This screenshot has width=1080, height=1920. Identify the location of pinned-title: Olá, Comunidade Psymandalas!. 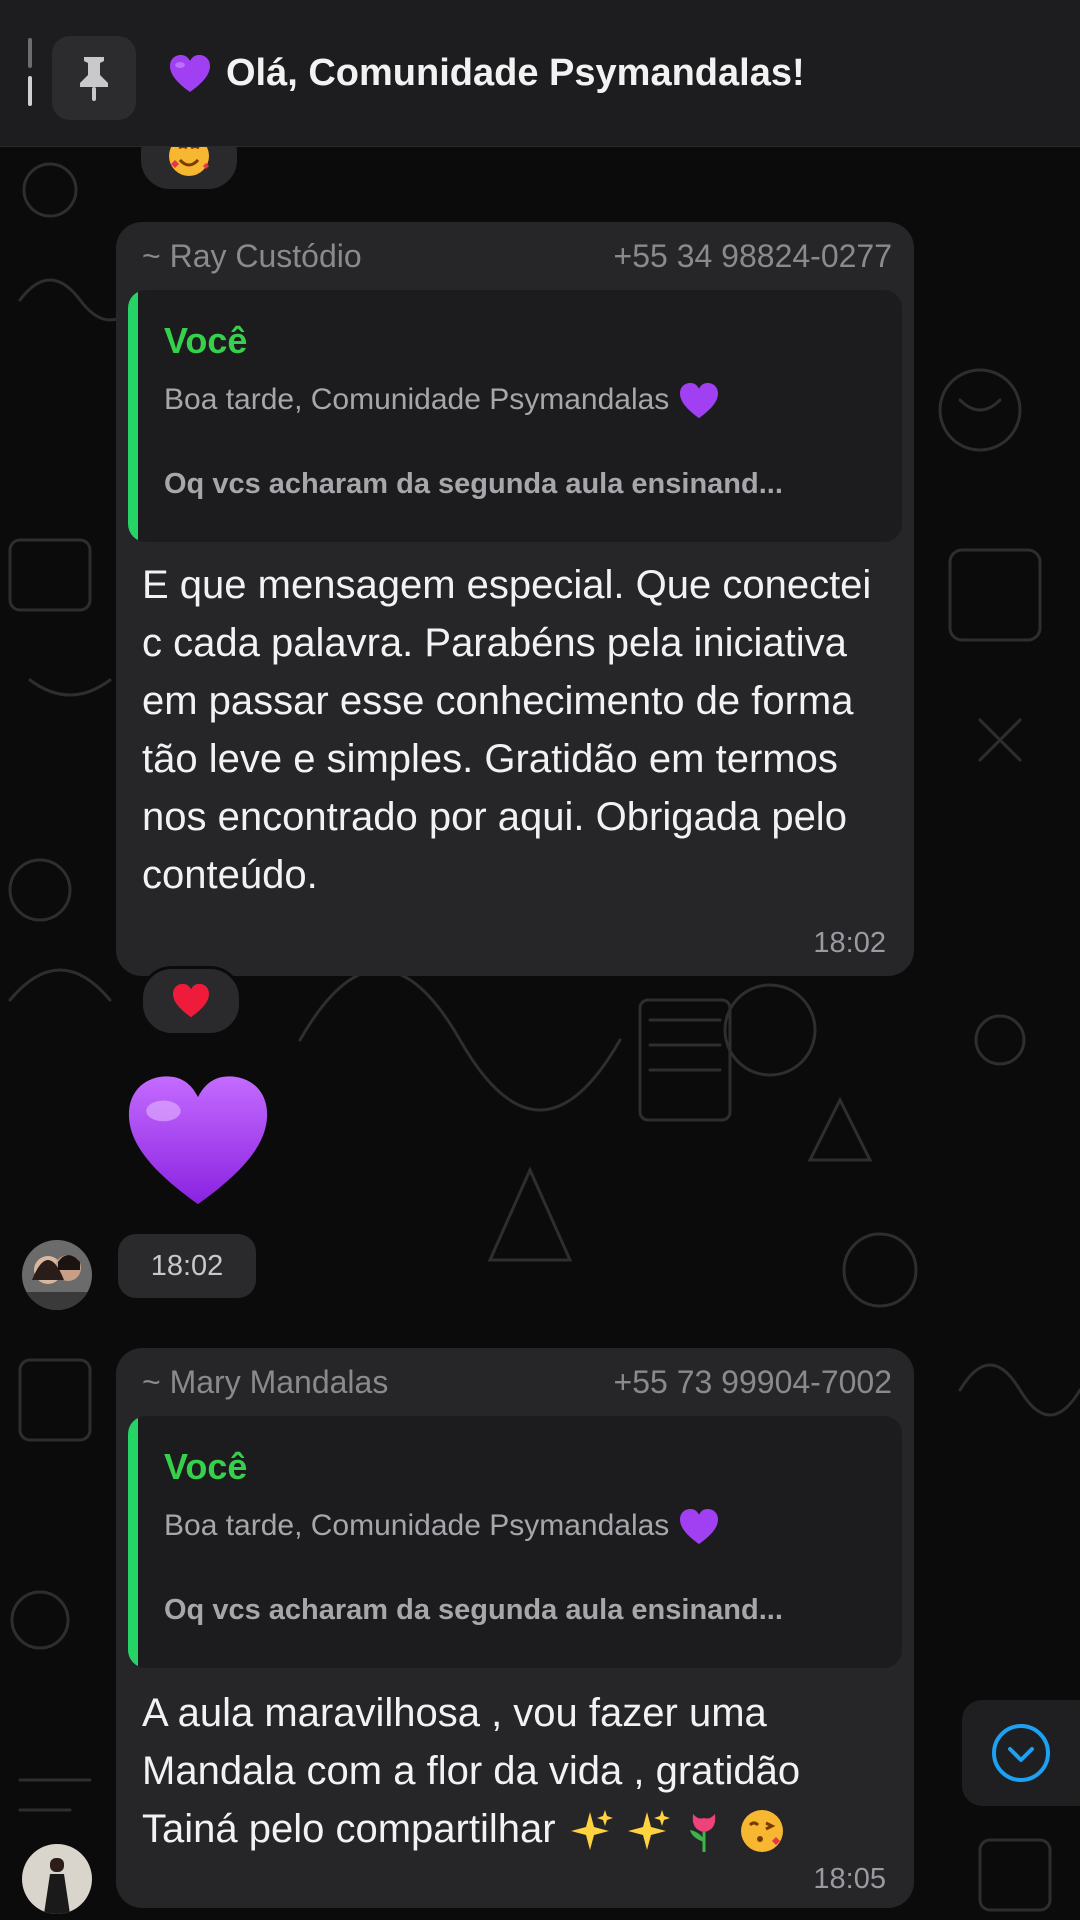
(486, 73).